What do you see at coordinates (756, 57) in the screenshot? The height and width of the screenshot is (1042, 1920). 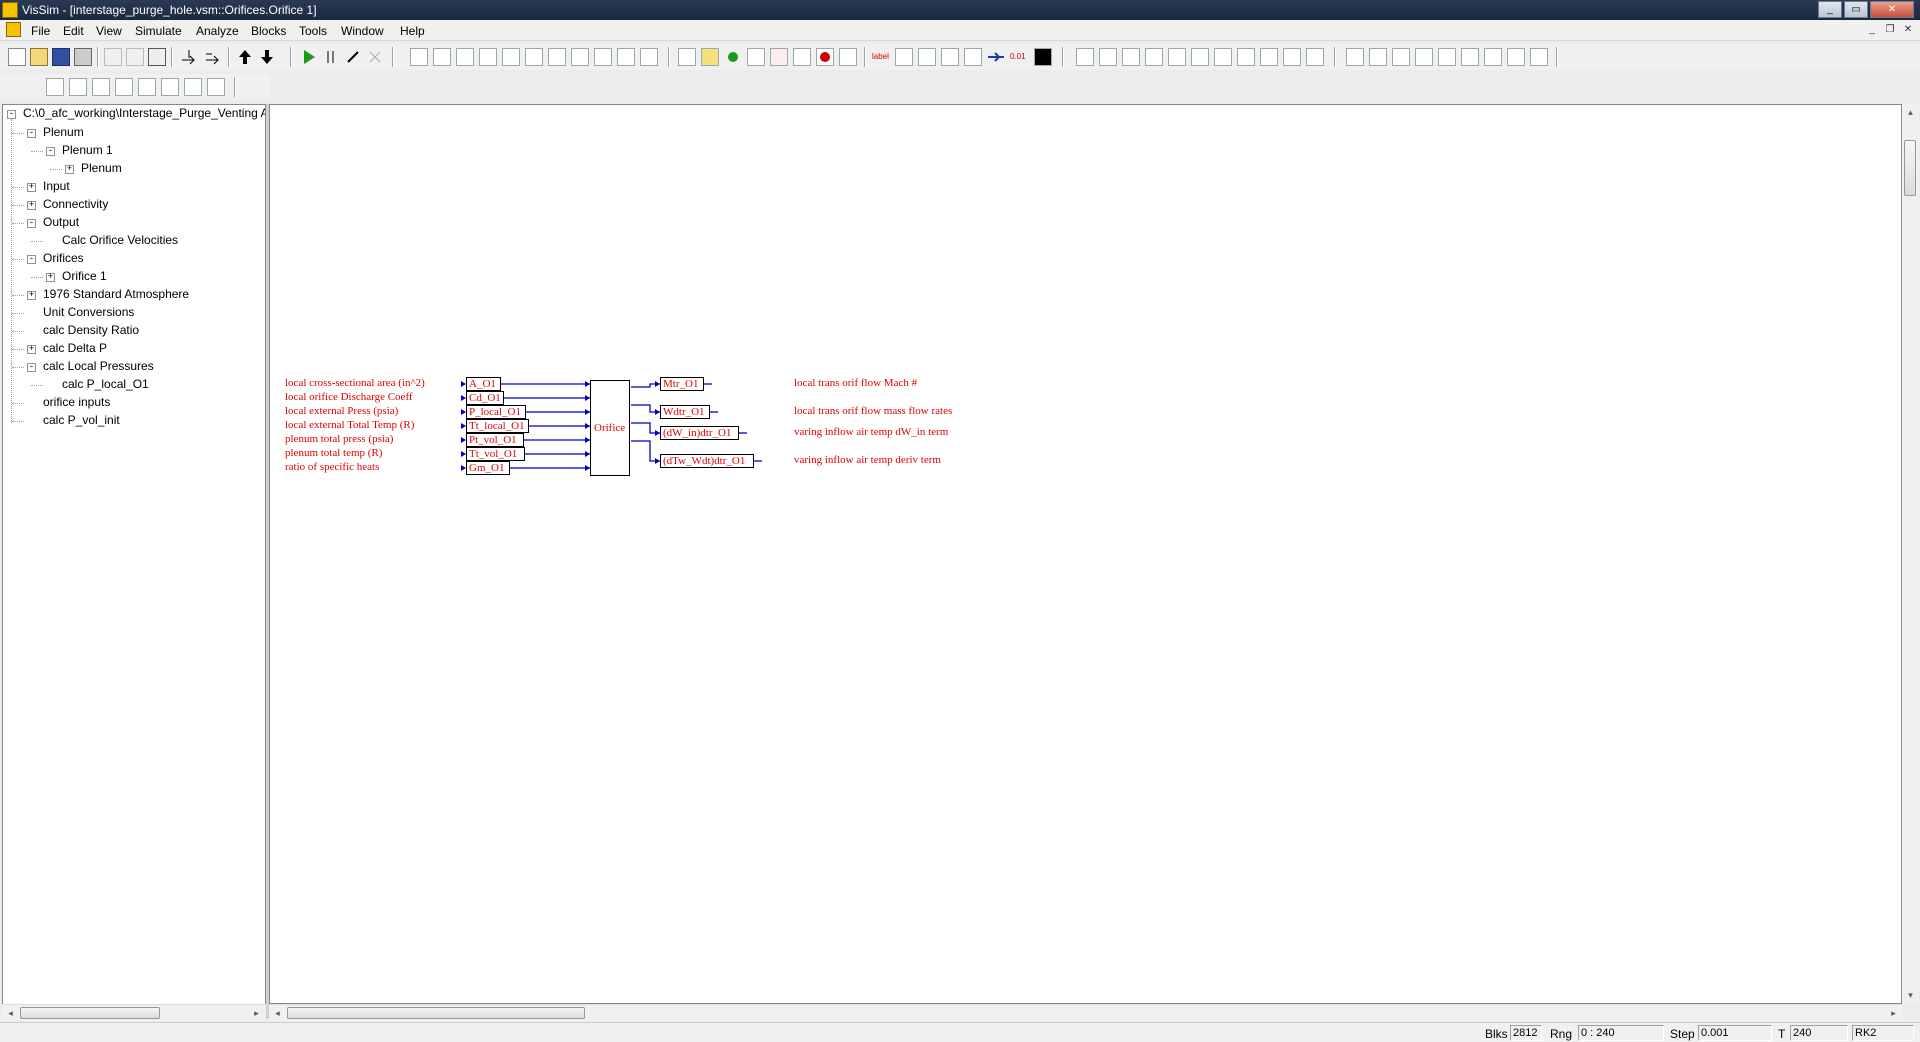 I see `stripchart-tool-icon` at bounding box center [756, 57].